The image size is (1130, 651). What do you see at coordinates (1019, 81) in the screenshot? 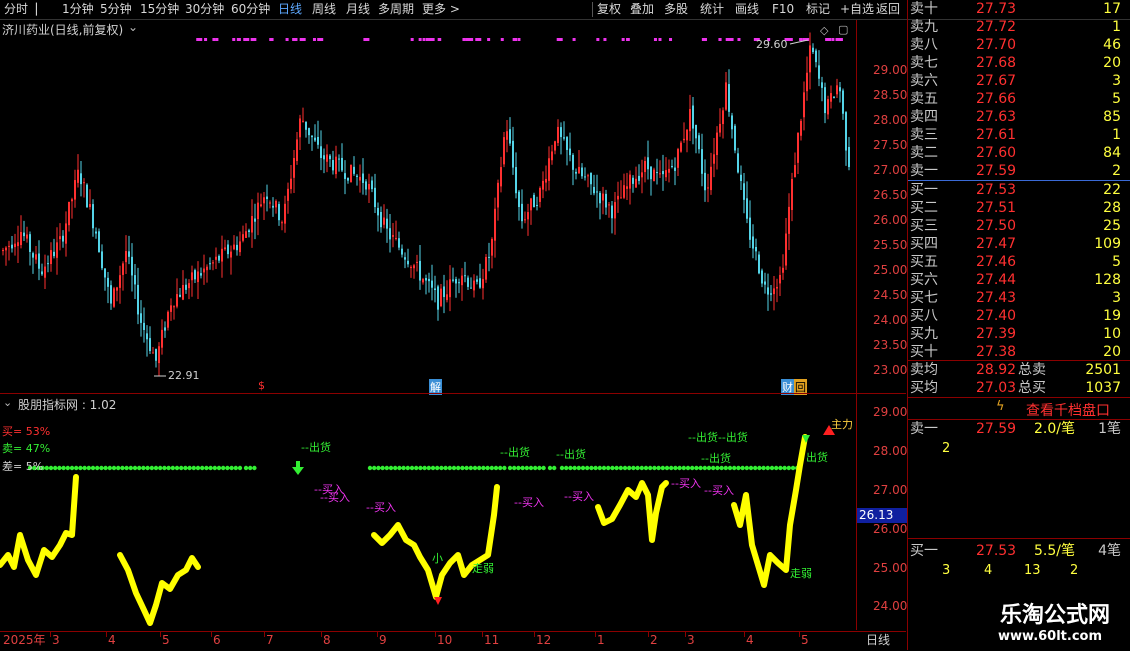
I see `ask-row: 卖六 27.67 3` at bounding box center [1019, 81].